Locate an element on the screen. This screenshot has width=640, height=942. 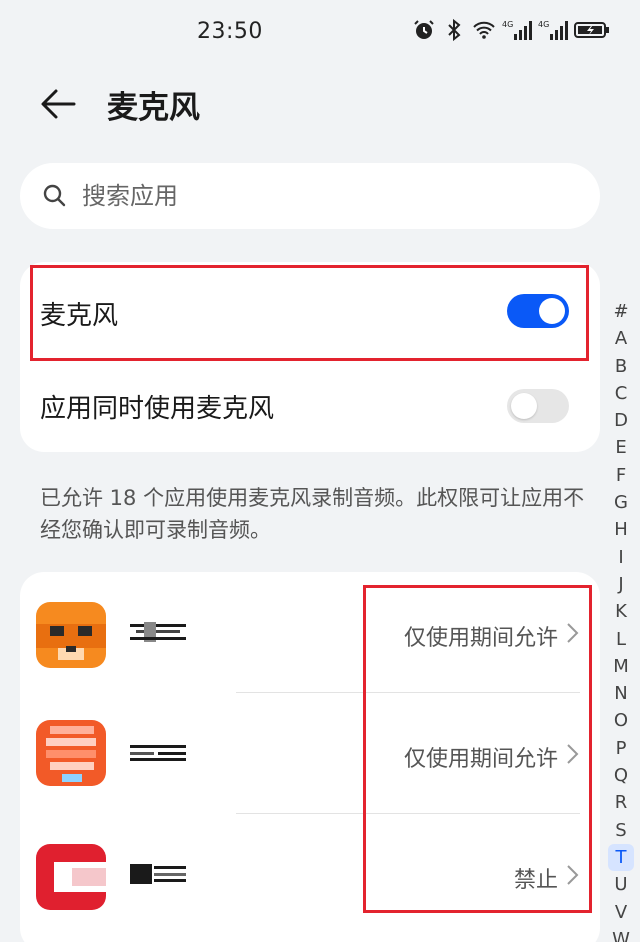
alphabet-index: # A B C D E F G H I J K L M N O P Q R S T U V W is located at coordinates (621, 620).